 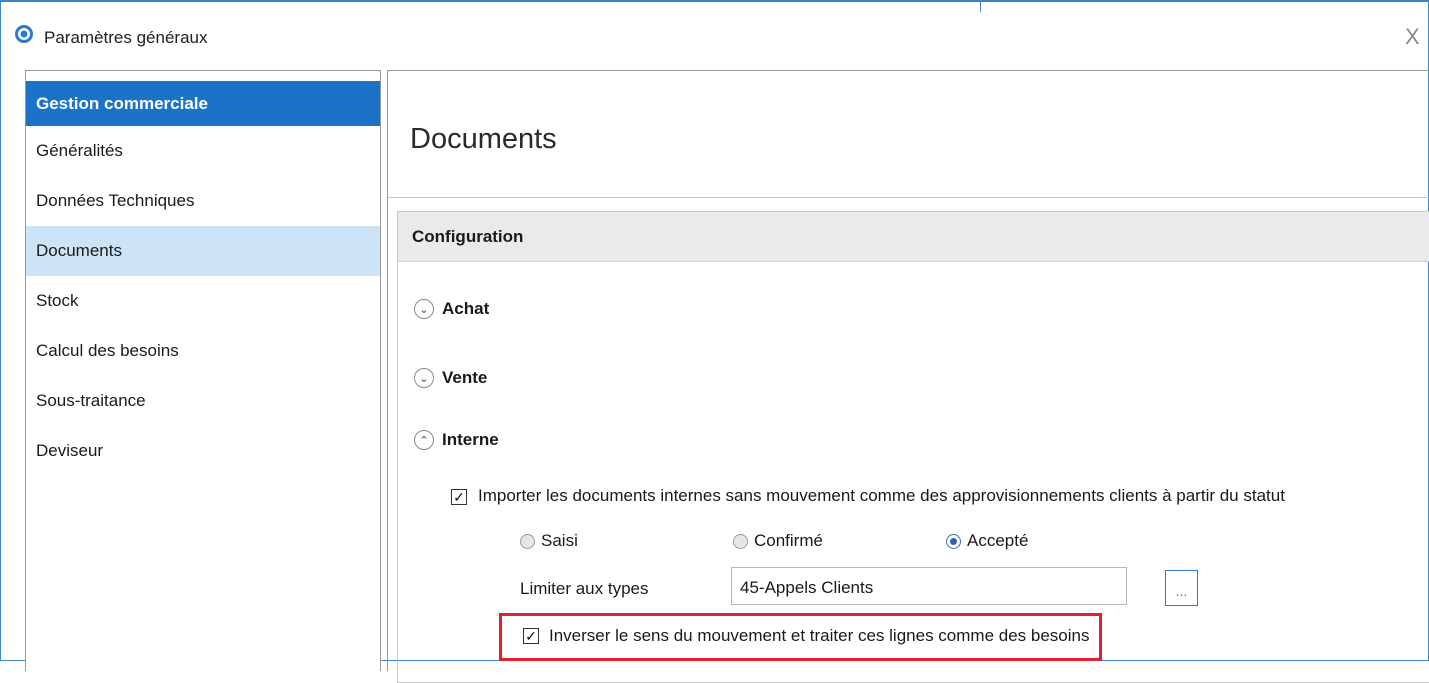 What do you see at coordinates (998, 540) in the screenshot?
I see `radio-accepte-label: Accepté` at bounding box center [998, 540].